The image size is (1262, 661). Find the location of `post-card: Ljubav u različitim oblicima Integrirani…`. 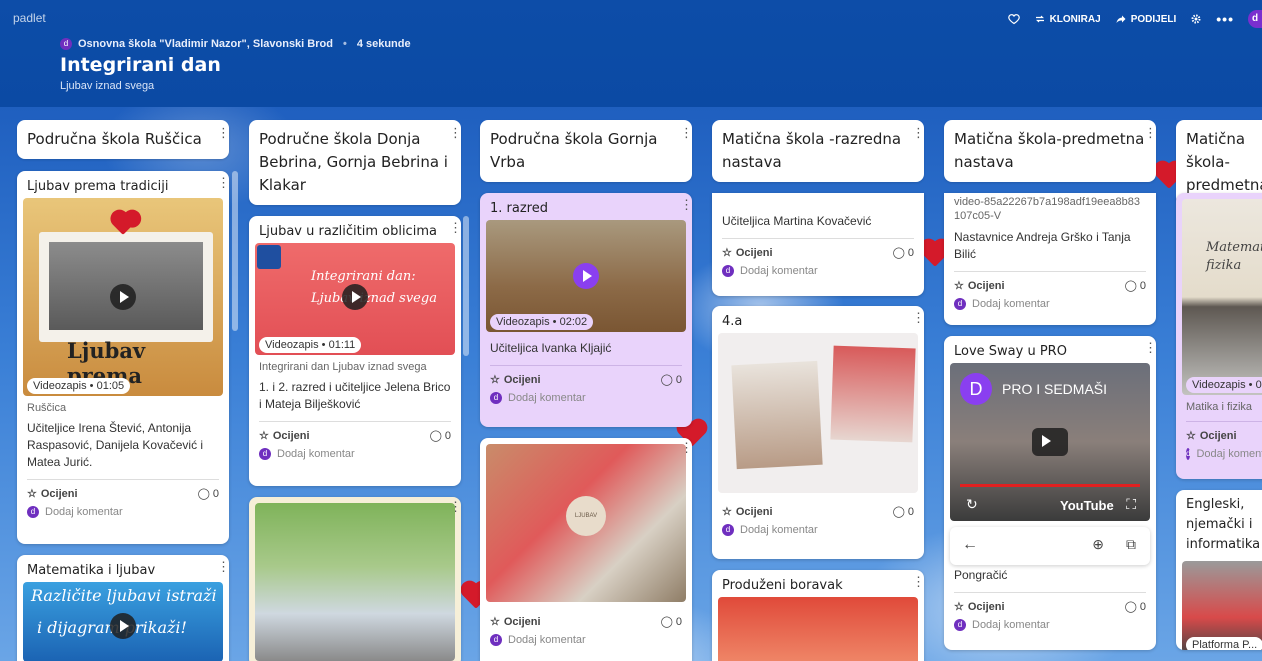

post-card: Ljubav u različitim oblicima Integrirani… is located at coordinates (355, 351).